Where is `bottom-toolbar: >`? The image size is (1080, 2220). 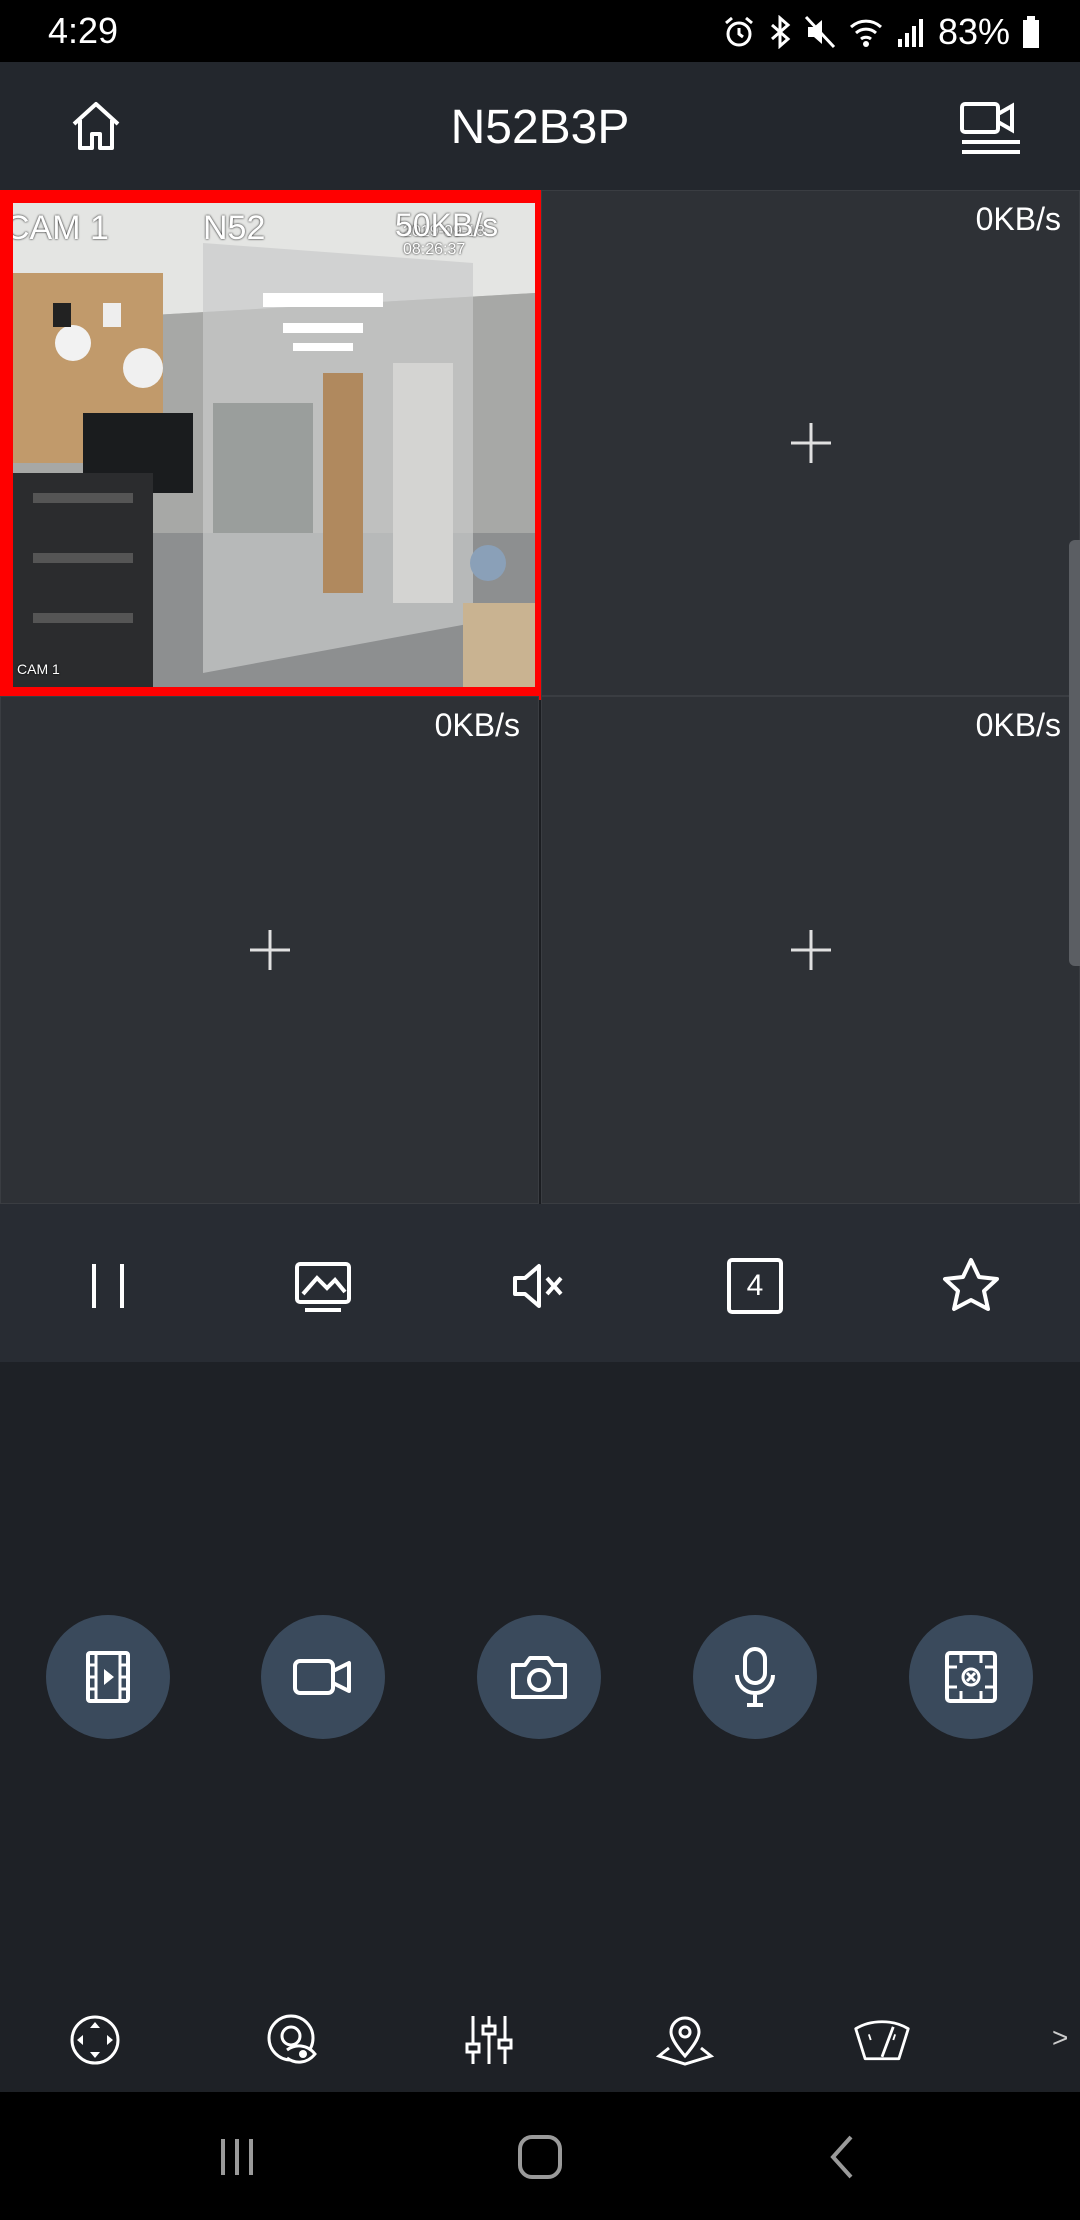
bottom-toolbar: > is located at coordinates (540, 2046).